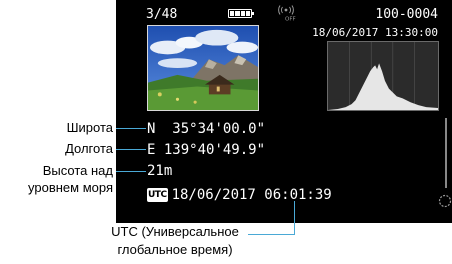  I want to click on latitude-row: N 35°34'00.0", so click(206, 129).